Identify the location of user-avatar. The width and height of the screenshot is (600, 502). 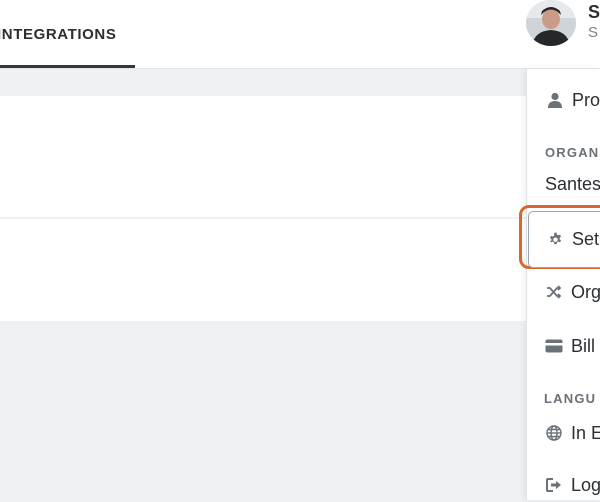
(551, 23).